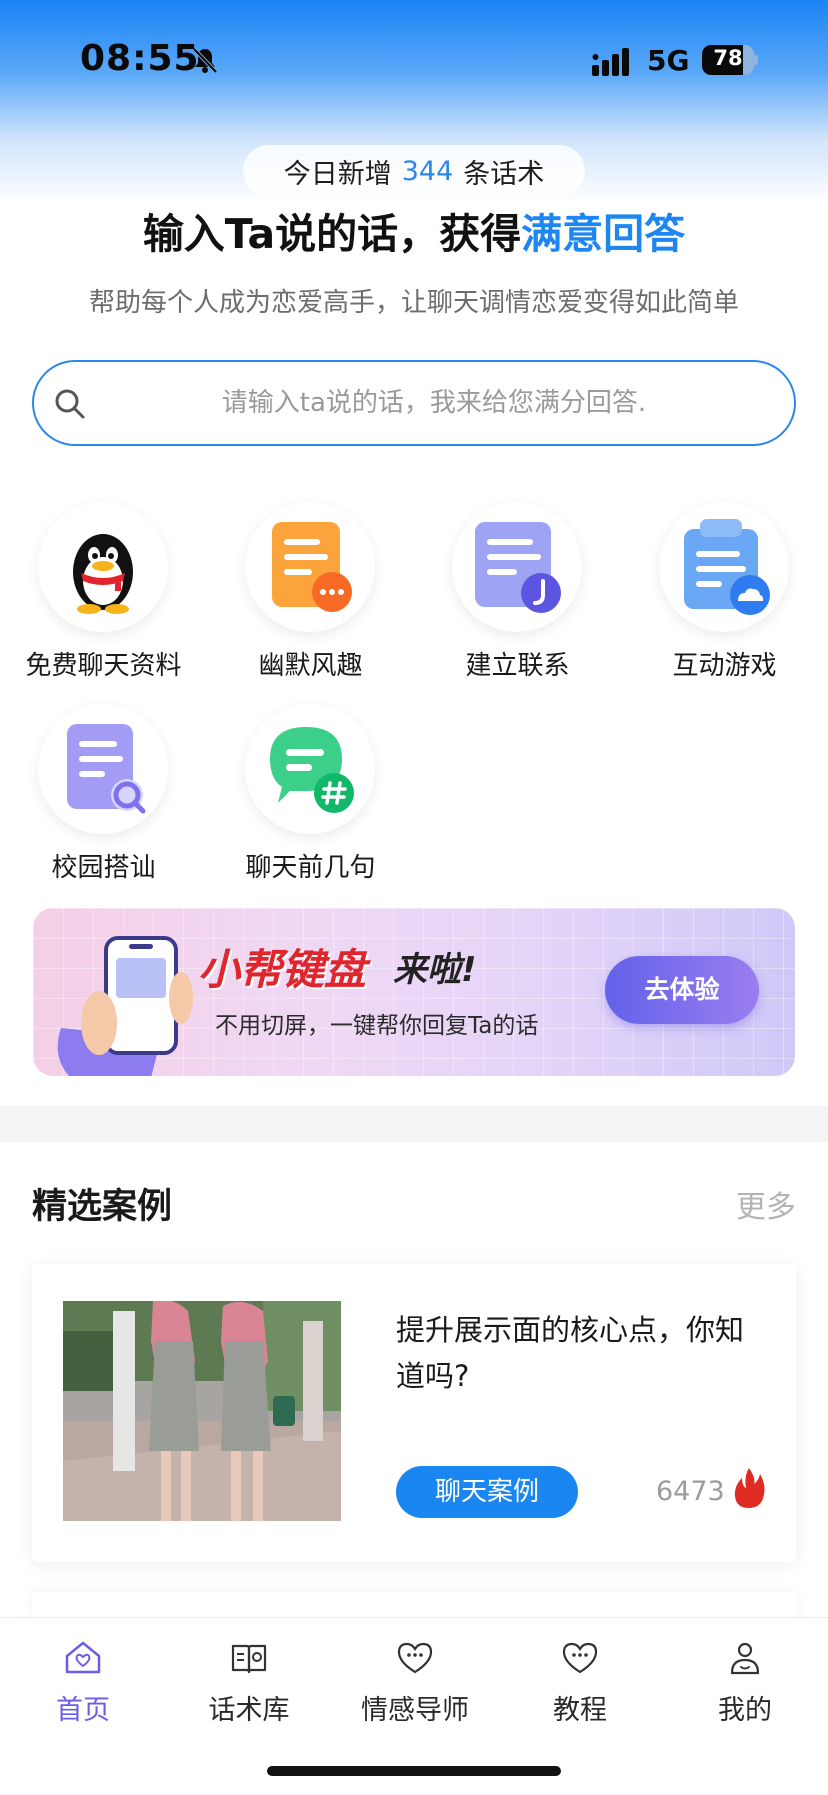  I want to click on battery-icon: 78, so click(730, 60).